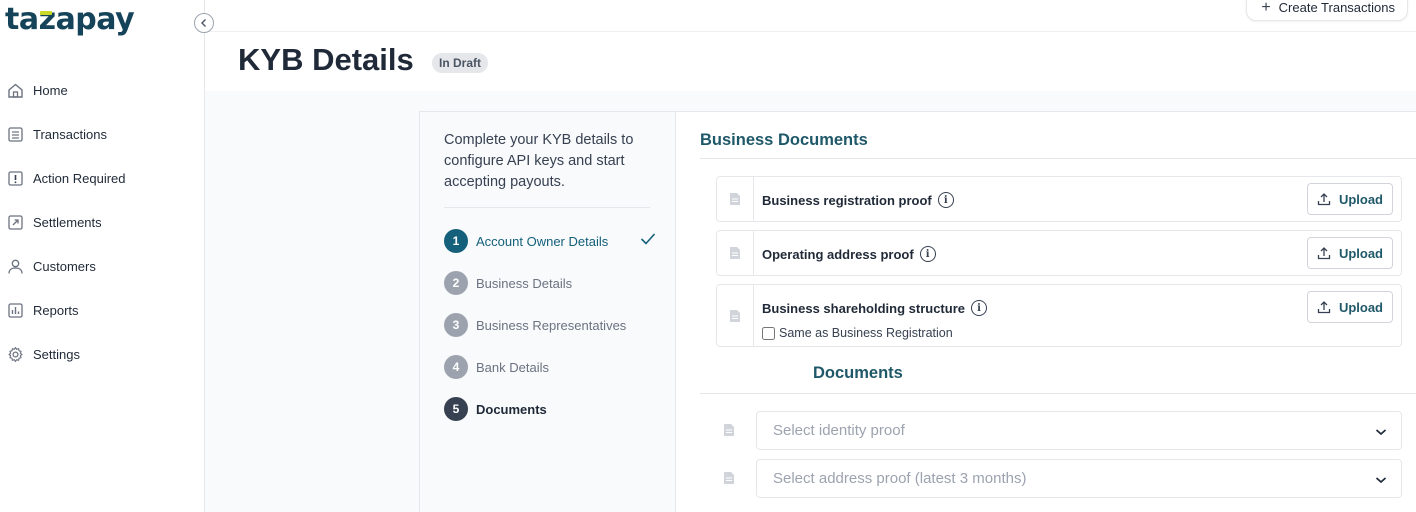 The height and width of the screenshot is (512, 1416). I want to click on sidebar-item-transactions: Transactions, so click(102, 134).